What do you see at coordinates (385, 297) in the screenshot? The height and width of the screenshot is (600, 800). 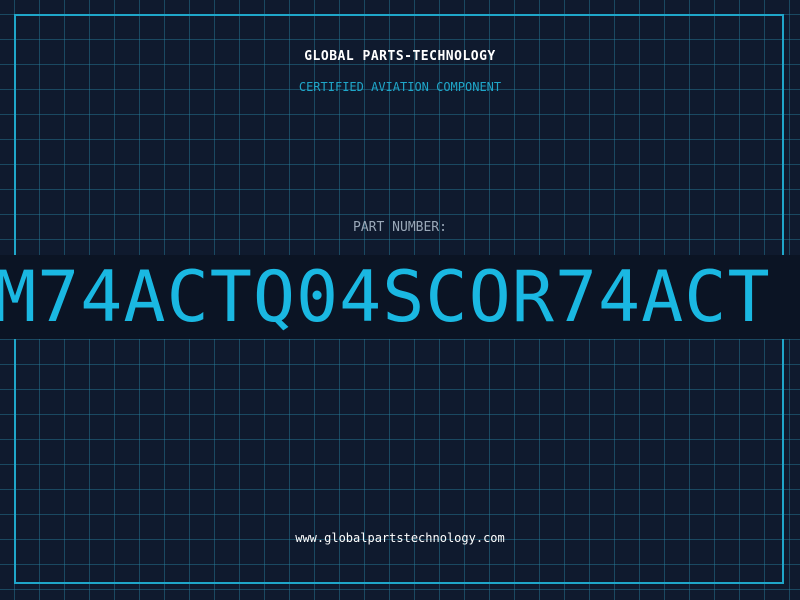 I see `part-number-value: M74ACTQ04SCOR74ACT` at bounding box center [385, 297].